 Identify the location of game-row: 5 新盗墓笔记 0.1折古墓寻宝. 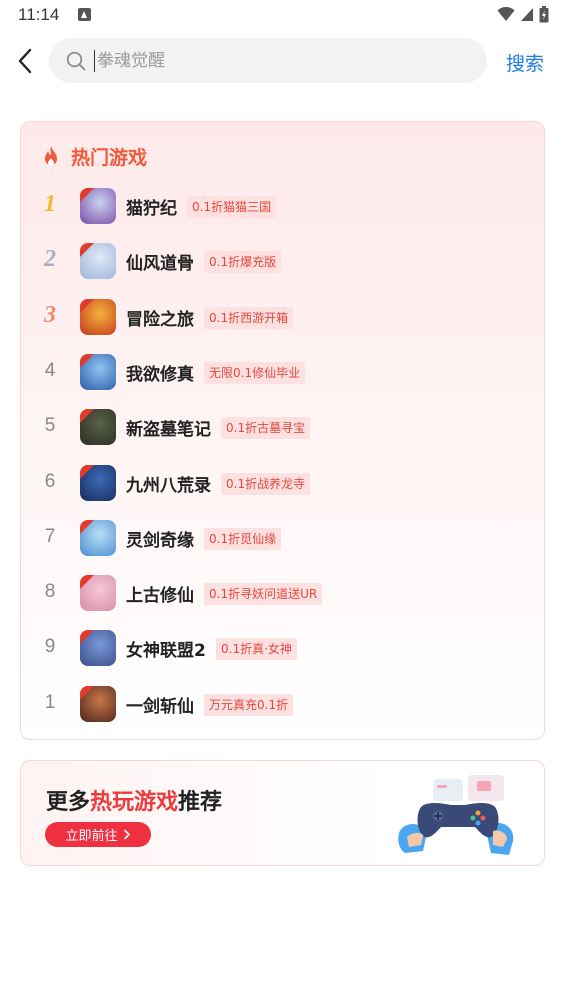
(283, 427).